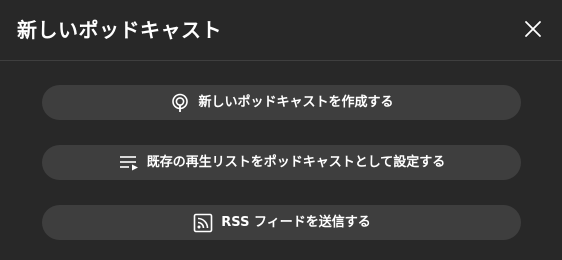  I want to click on podcast-icon, so click(180, 103).